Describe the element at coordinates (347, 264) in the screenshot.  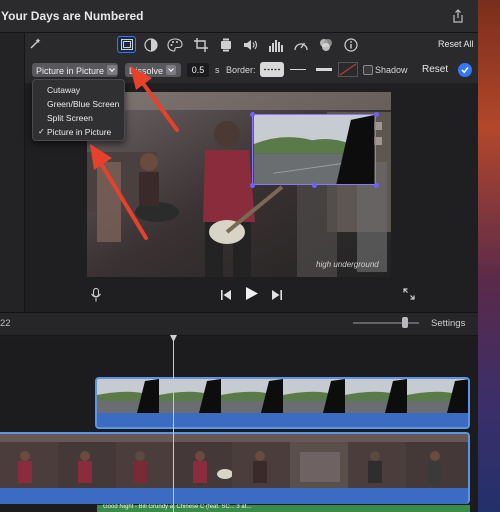
I see `video-watermark: high underground` at that location.